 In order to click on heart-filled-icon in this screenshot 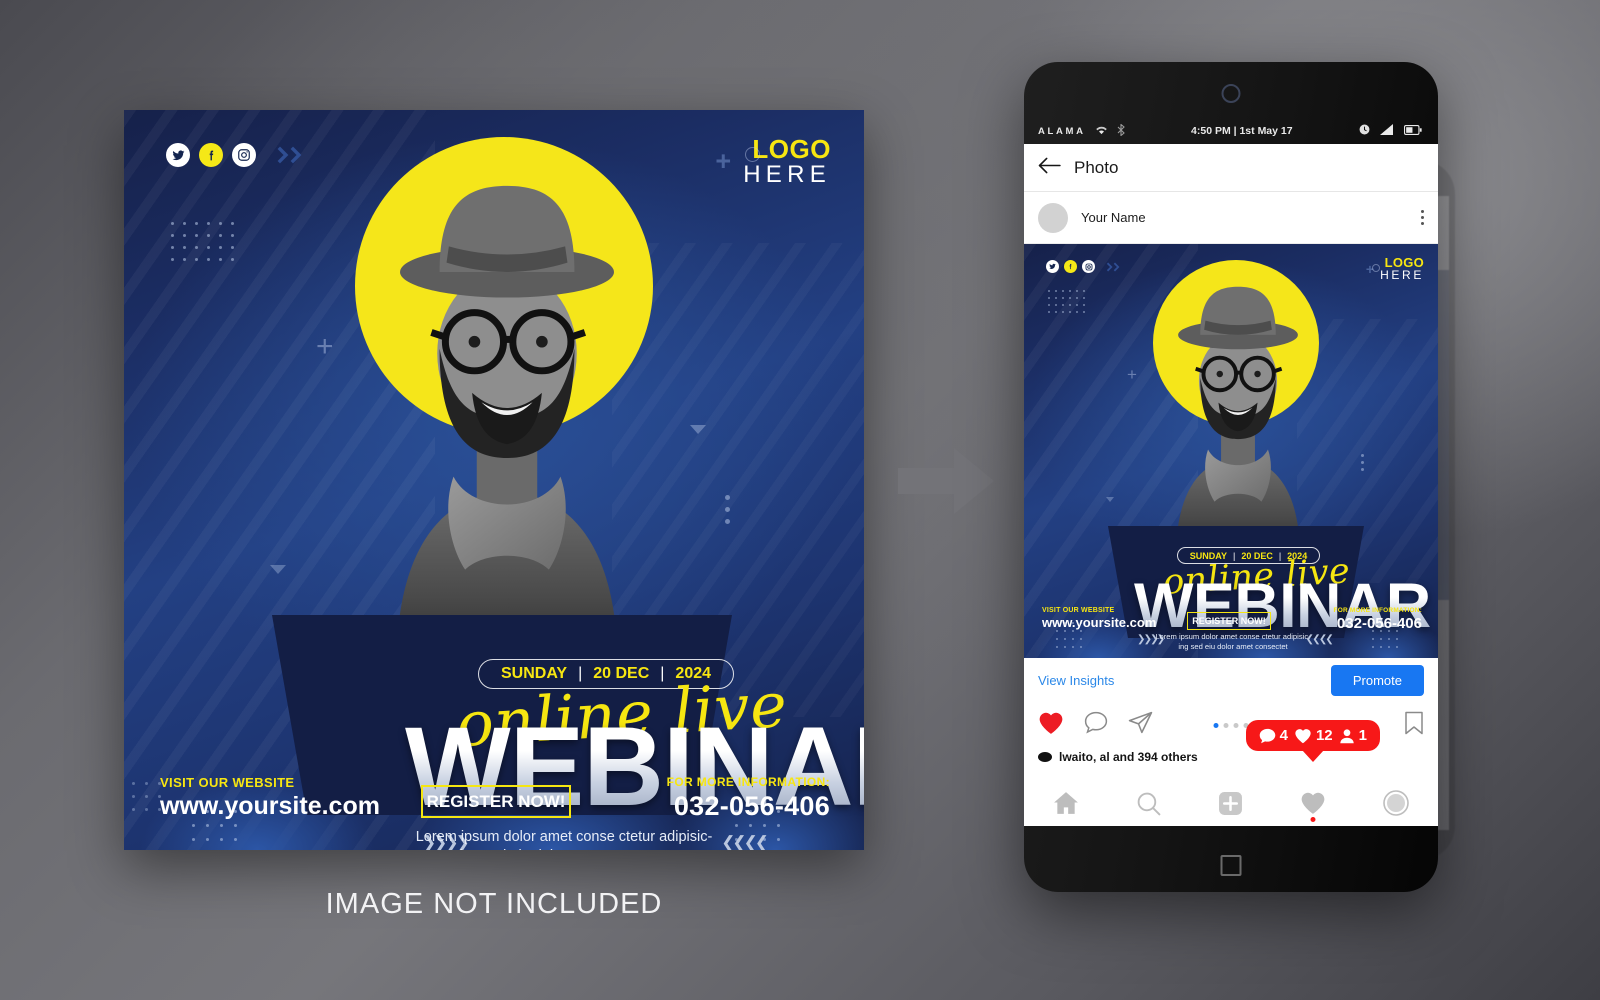, I will do `click(1051, 725)`.